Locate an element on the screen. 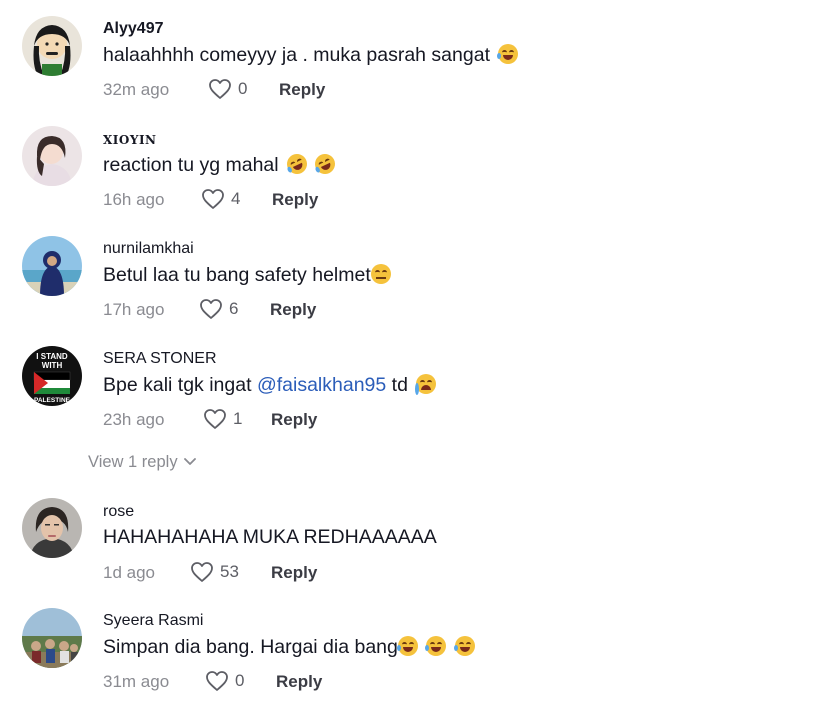  avatar-caption: I STAND is located at coordinates (52, 356).